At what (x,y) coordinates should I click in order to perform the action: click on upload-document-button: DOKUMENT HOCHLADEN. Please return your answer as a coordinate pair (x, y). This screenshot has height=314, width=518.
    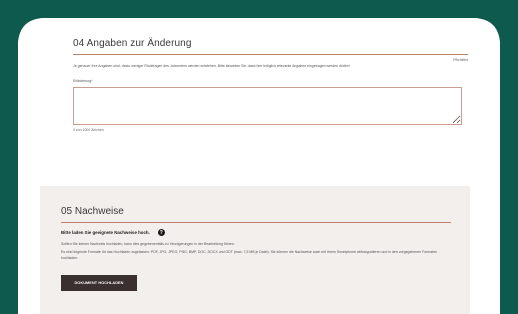
    Looking at the image, I should click on (99, 283).